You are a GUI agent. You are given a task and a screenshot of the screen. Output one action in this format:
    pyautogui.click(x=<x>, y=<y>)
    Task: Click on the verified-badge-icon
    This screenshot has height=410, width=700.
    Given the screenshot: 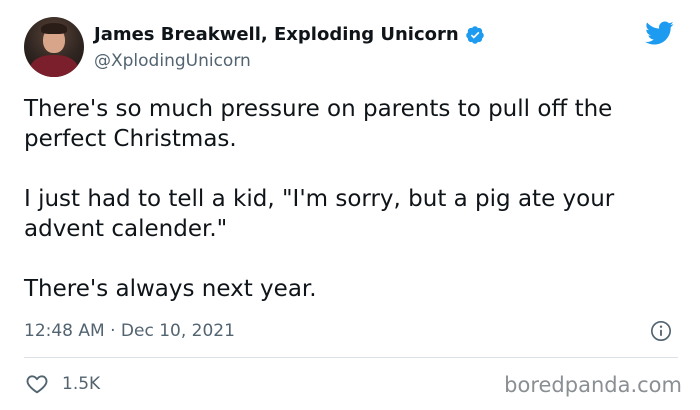 What is the action you would take?
    pyautogui.click(x=474, y=35)
    